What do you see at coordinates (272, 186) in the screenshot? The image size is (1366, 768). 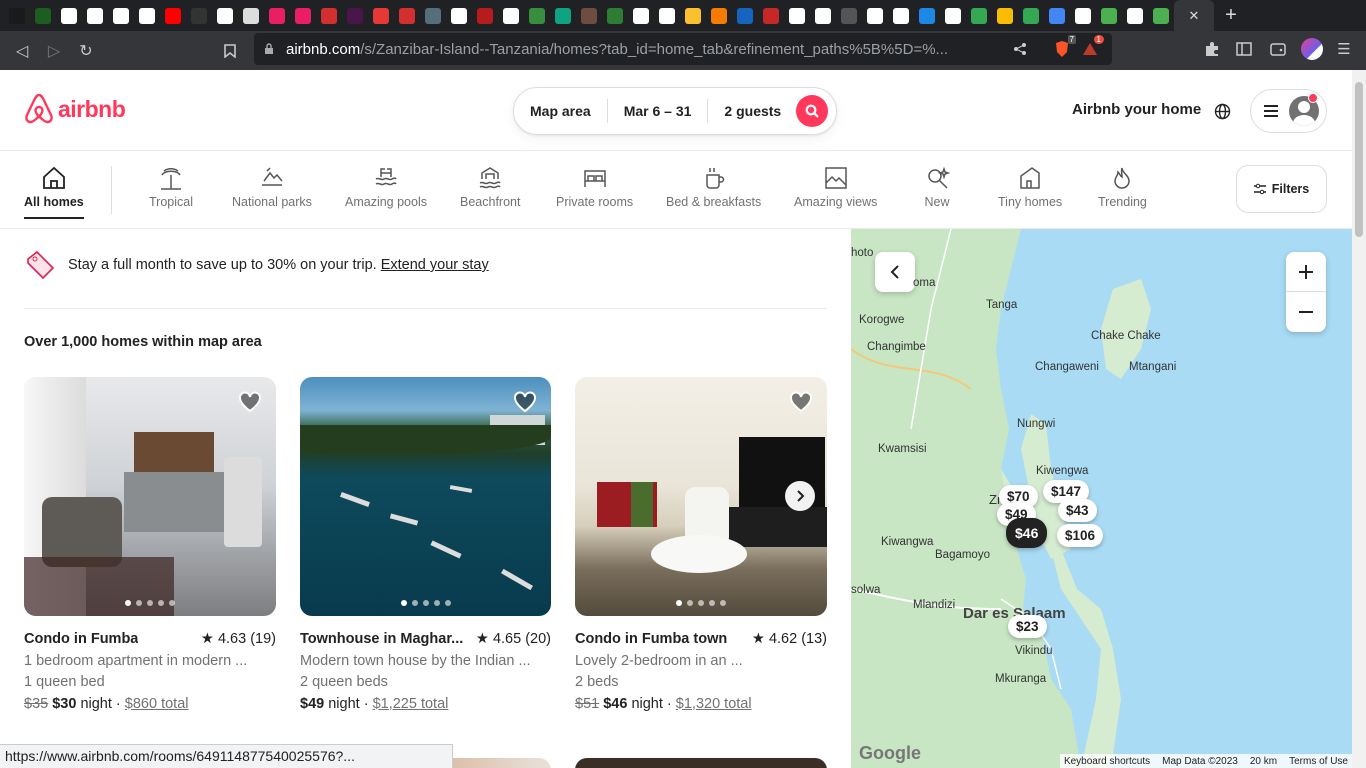 I see `category-national-parks: National parks` at bounding box center [272, 186].